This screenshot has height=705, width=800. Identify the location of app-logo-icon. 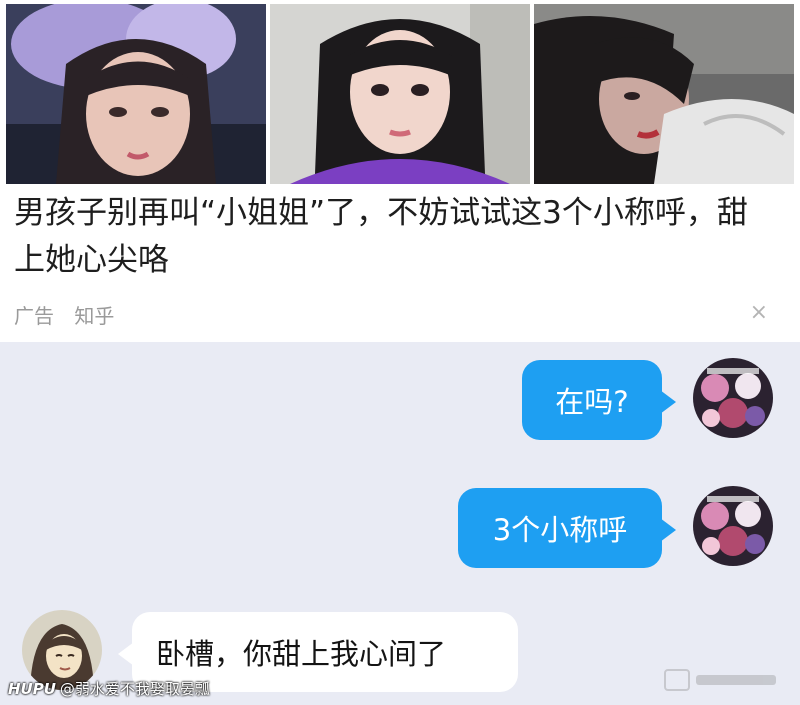
(724, 680).